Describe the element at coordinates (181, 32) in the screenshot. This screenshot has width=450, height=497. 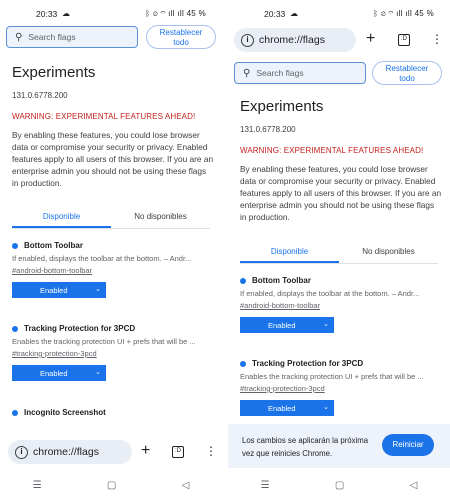
I see `reset-all-label-line1: Restablecer` at that location.